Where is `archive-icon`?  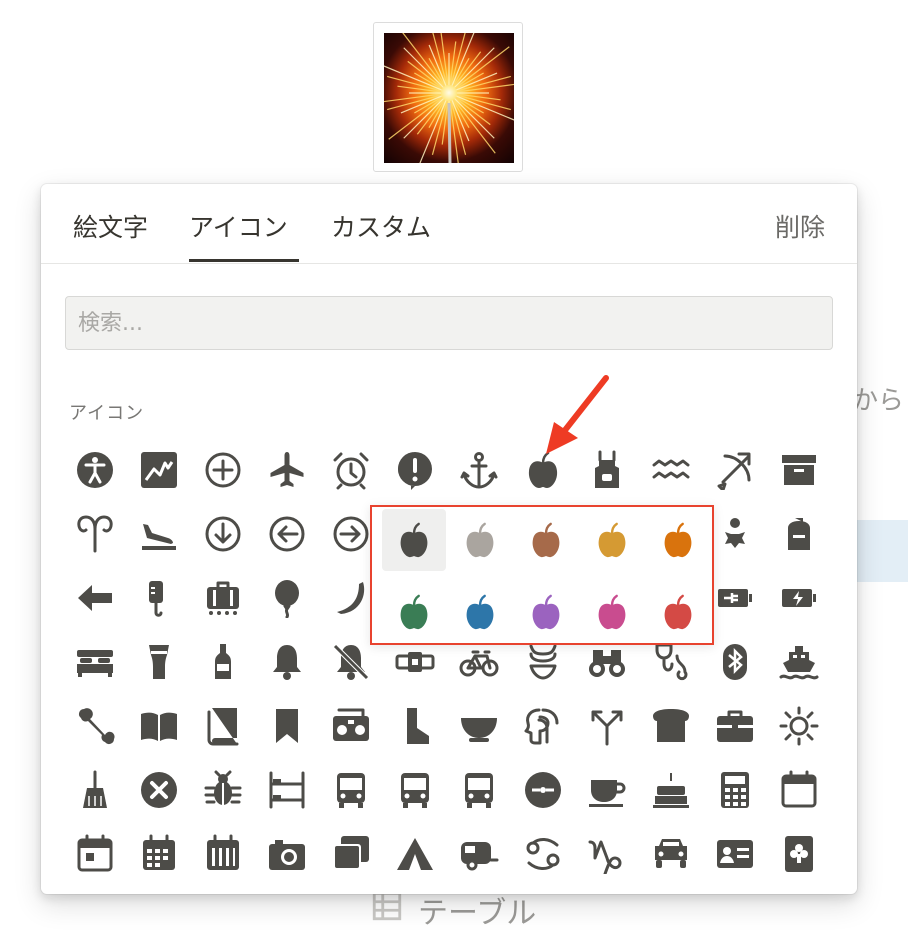 archive-icon is located at coordinates (799, 470).